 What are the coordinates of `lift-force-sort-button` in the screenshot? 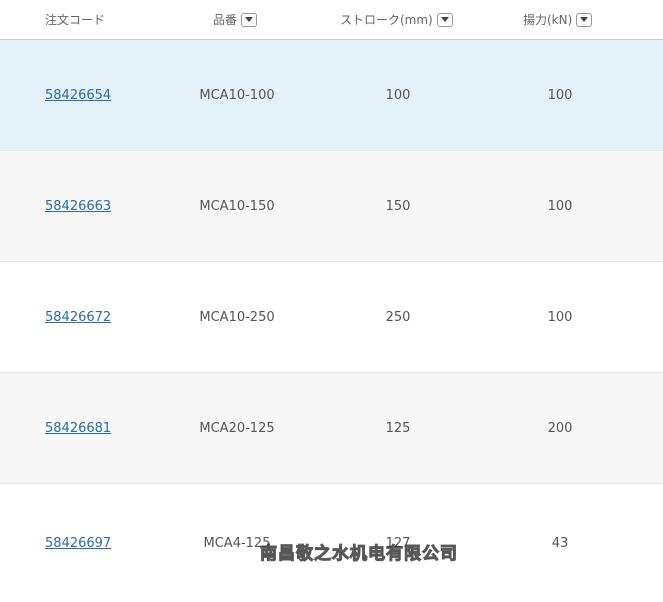 It's located at (584, 19).